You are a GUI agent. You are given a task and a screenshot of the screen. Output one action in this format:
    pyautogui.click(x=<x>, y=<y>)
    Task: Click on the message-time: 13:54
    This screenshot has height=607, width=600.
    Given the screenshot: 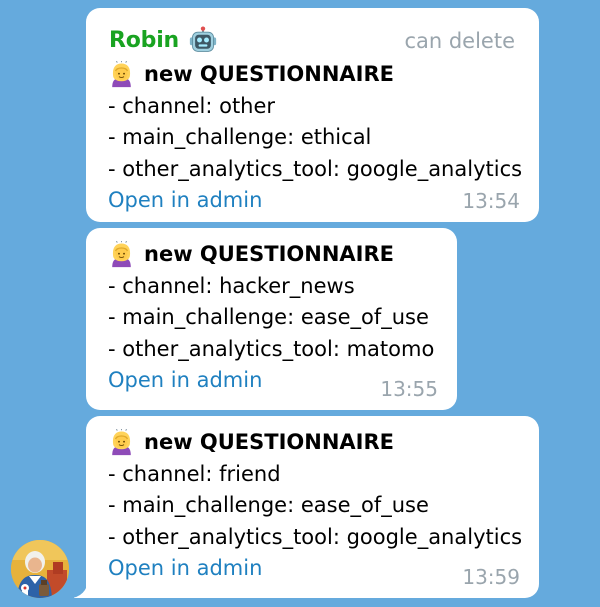 What is the action you would take?
    pyautogui.click(x=491, y=201)
    